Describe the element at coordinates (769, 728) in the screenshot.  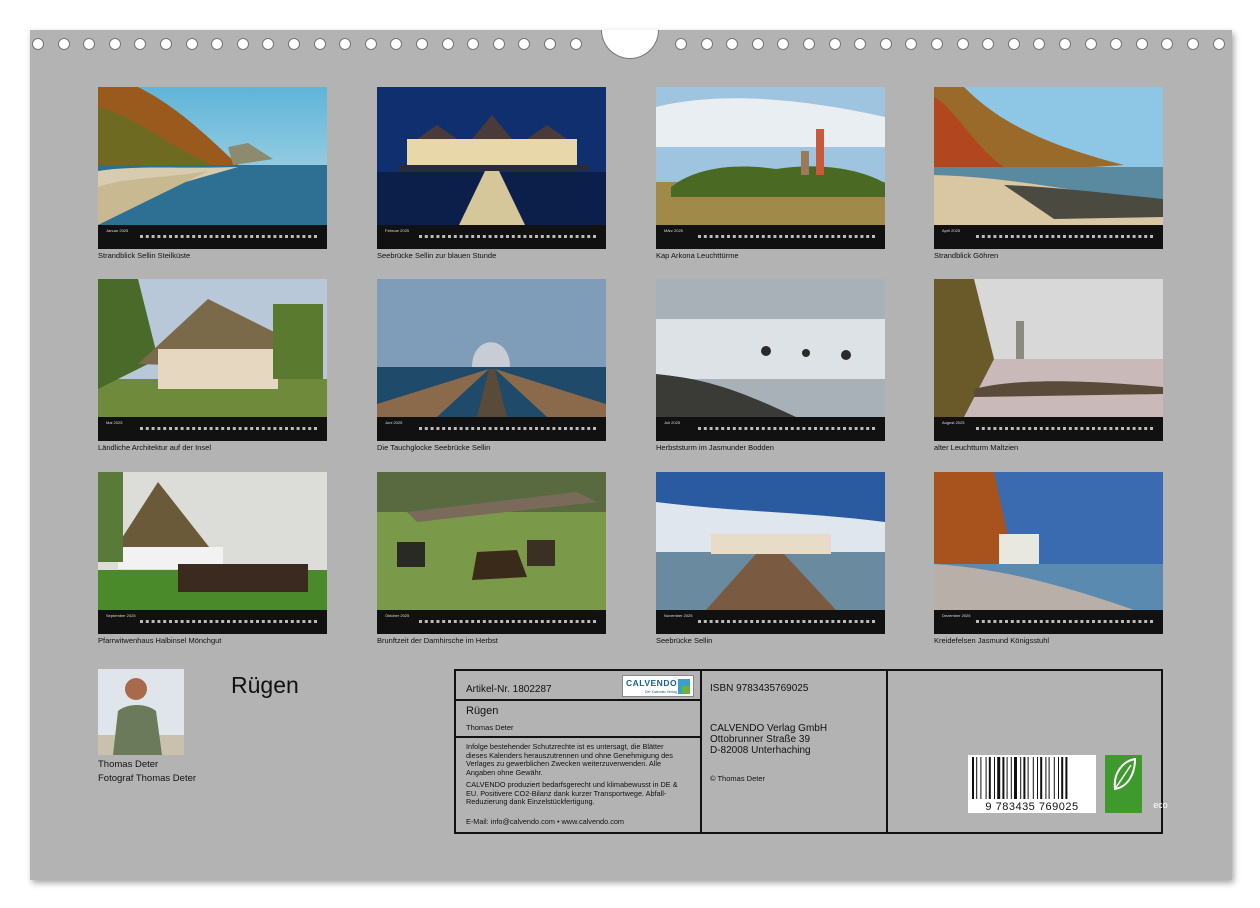
I see `publisher-name: CALVENDO Verlag GmbH` at that location.